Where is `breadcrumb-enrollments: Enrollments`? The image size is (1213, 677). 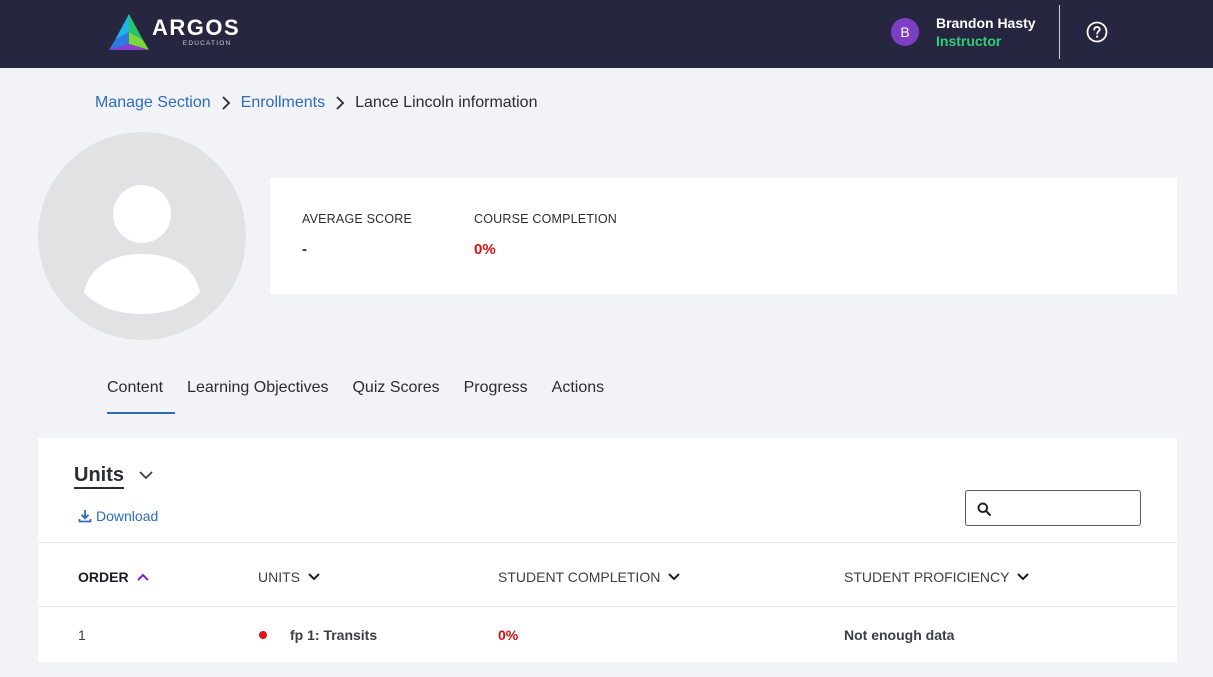
breadcrumb-enrollments: Enrollments is located at coordinates (283, 103).